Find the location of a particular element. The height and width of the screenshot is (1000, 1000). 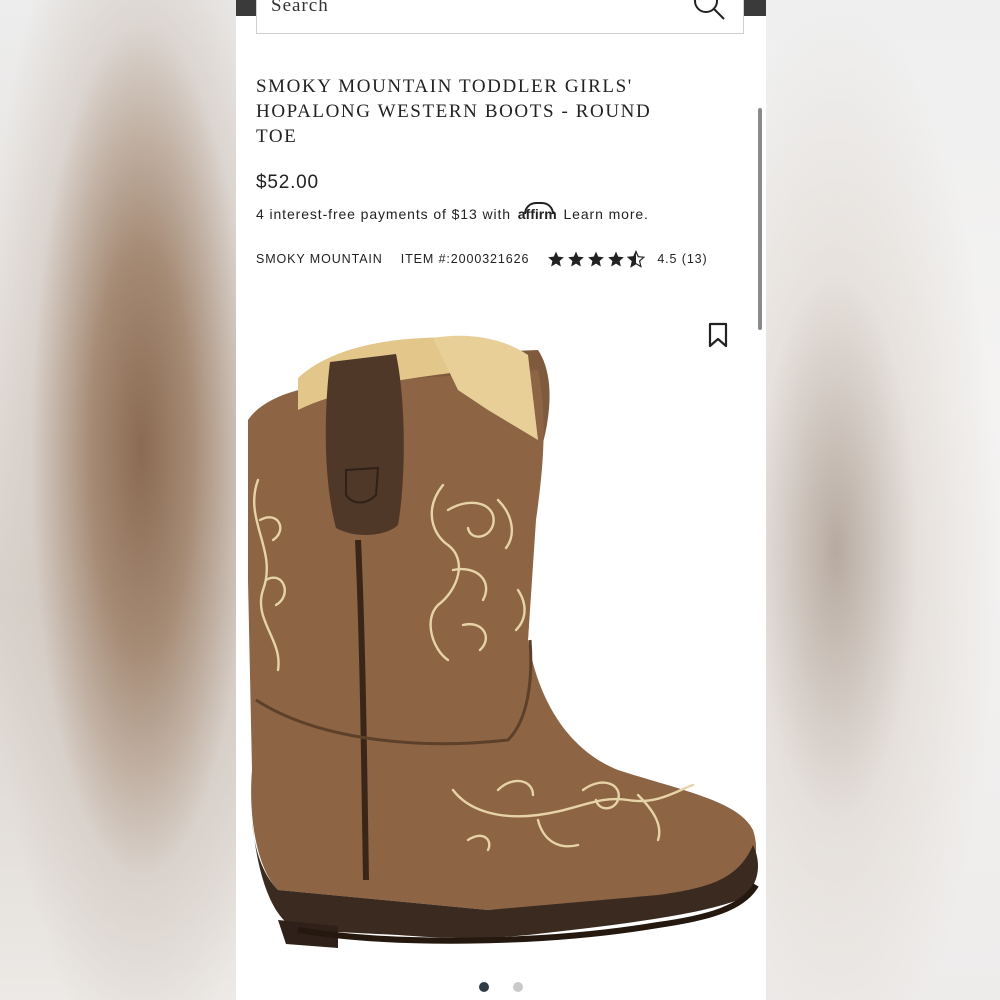

scrollbar is located at coordinates (760, 219).